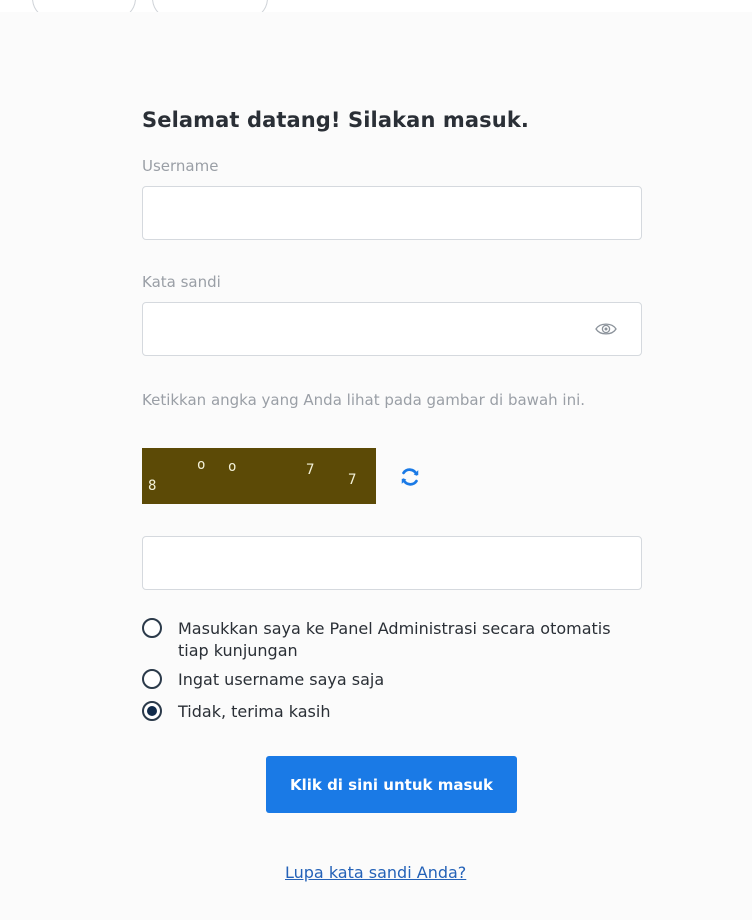  What do you see at coordinates (152, 486) in the screenshot?
I see `captcha-char: 8` at bounding box center [152, 486].